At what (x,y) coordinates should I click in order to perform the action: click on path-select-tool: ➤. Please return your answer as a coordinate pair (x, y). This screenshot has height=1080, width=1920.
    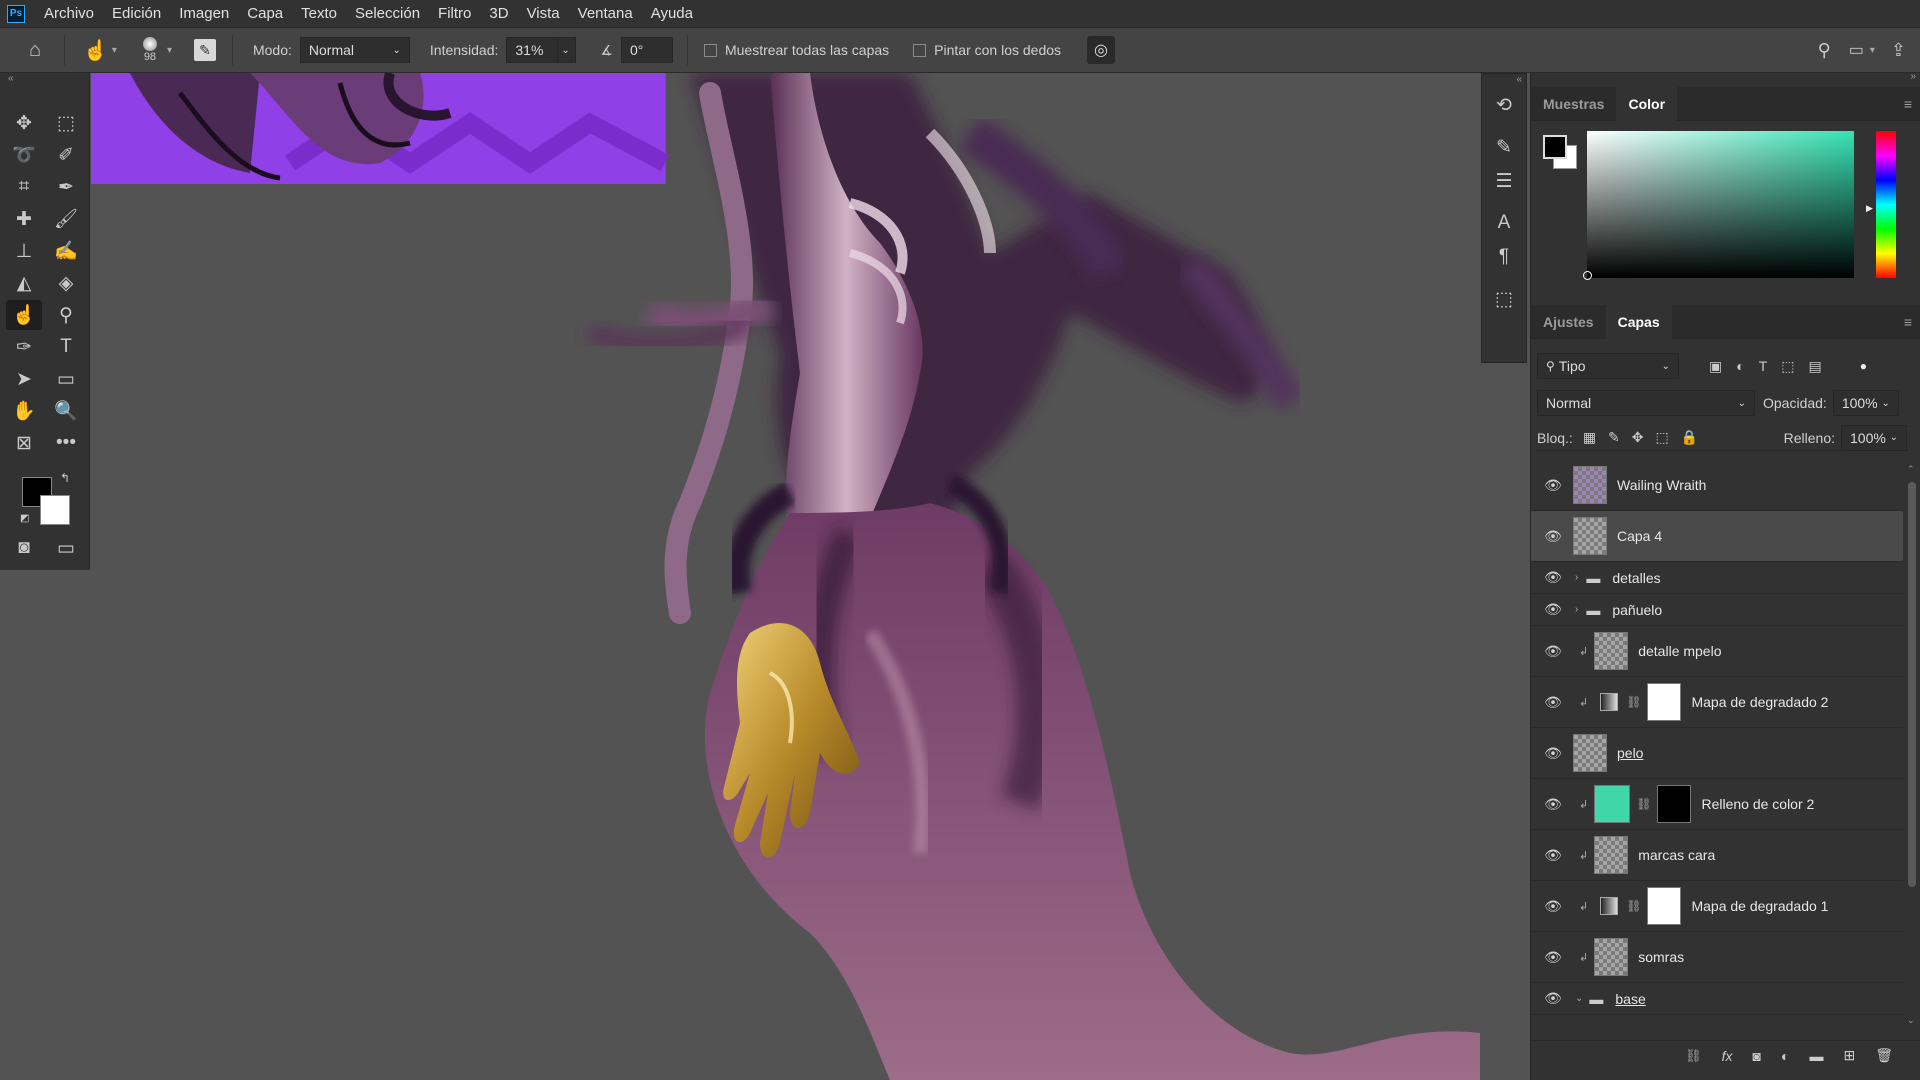
    Looking at the image, I should click on (24, 379).